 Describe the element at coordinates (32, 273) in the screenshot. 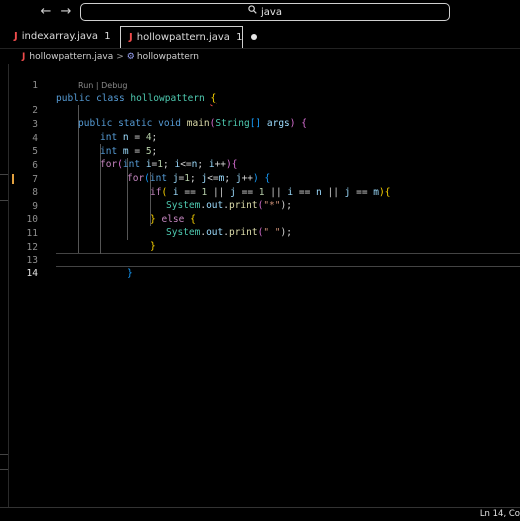

I see `line-number: 14` at that location.